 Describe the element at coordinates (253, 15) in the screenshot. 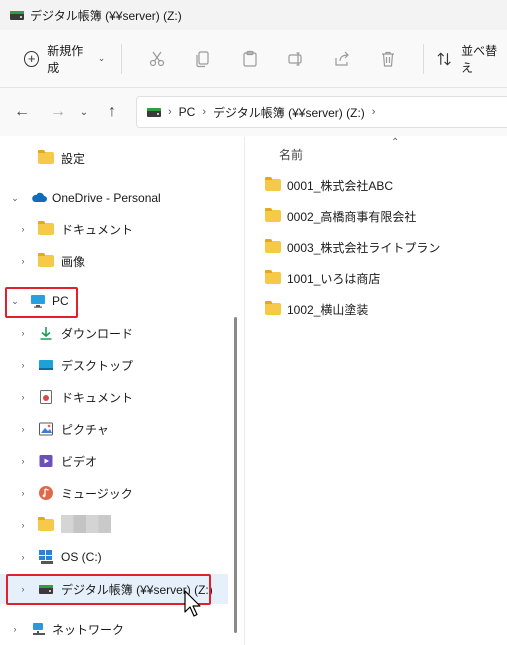

I see `title-bar: デジタル帳簿 (¥¥server) (Z:)` at that location.